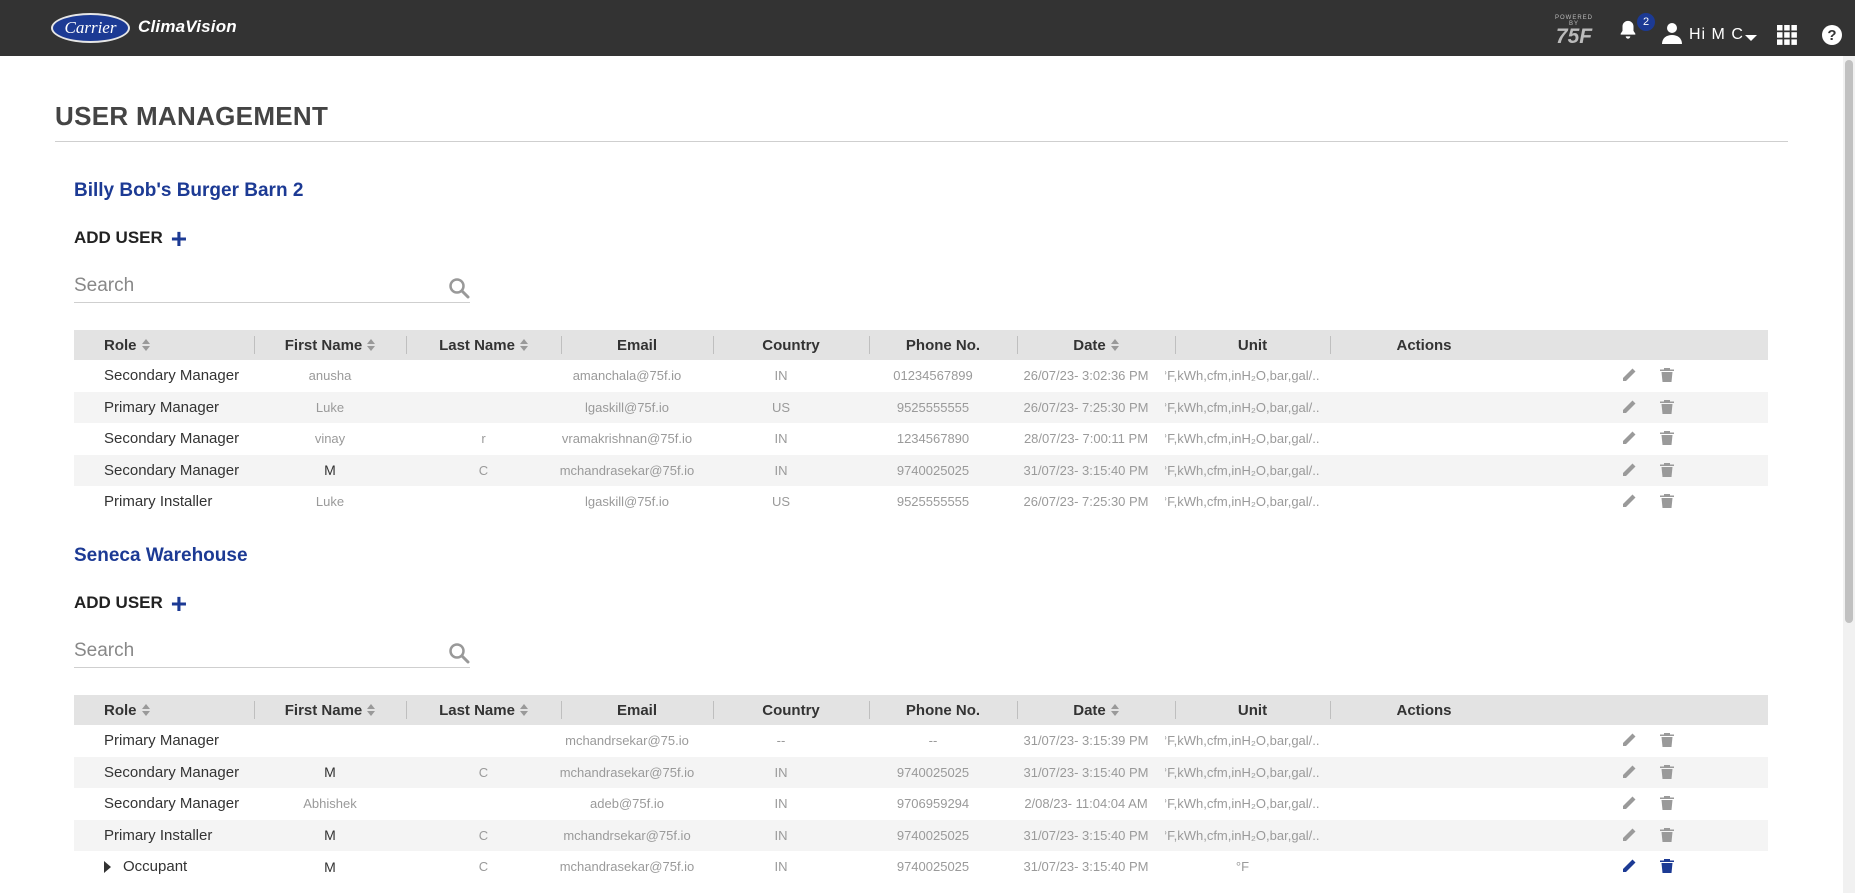 The image size is (1855, 893). I want to click on column-header-actions: Actions, so click(1424, 710).